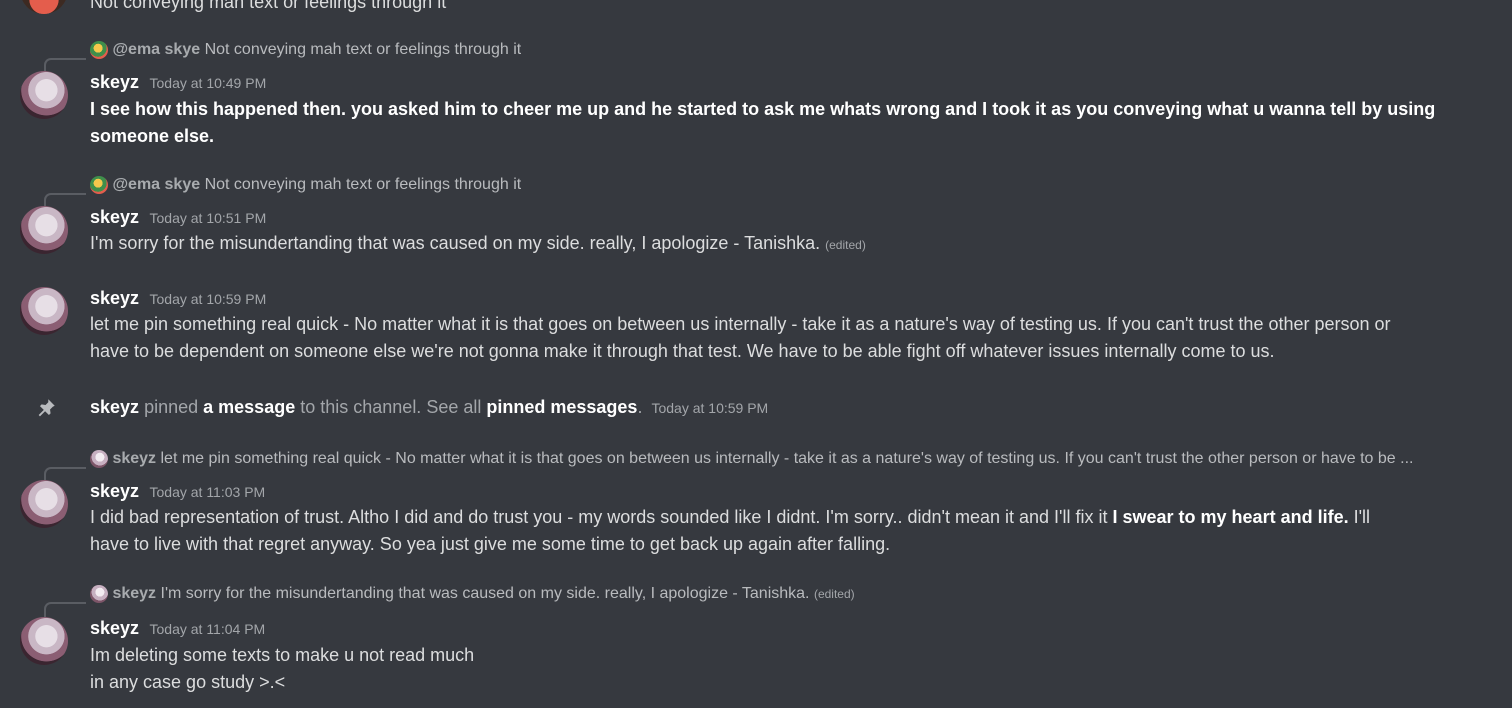 Image resolution: width=1512 pixels, height=708 pixels. What do you see at coordinates (1362, 517) in the screenshot?
I see `message-text: I'll` at bounding box center [1362, 517].